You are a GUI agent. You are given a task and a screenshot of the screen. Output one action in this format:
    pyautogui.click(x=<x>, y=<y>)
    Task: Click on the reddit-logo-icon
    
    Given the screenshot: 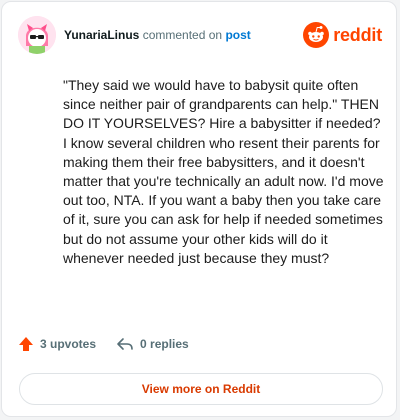 What is the action you would take?
    pyautogui.click(x=316, y=35)
    